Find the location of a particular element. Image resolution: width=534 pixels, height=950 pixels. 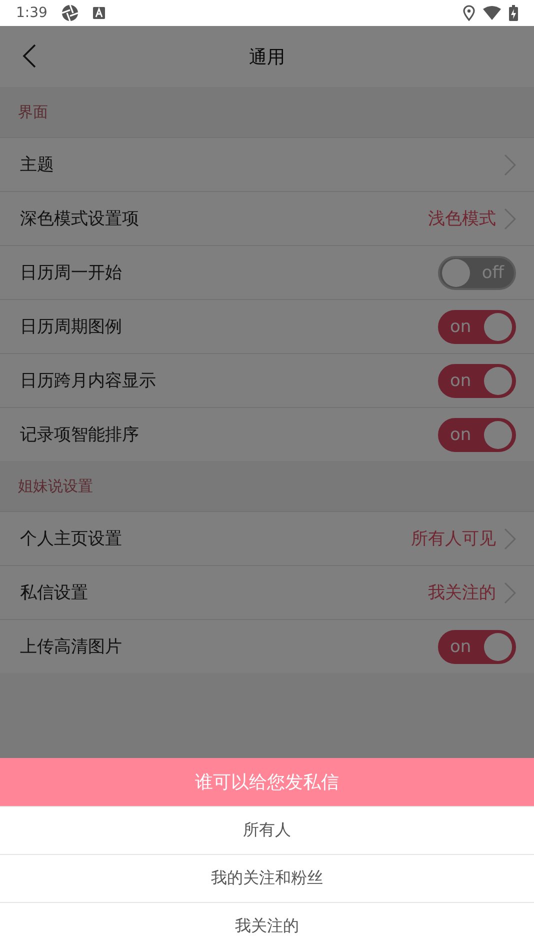

aperture-icon is located at coordinates (70, 13).